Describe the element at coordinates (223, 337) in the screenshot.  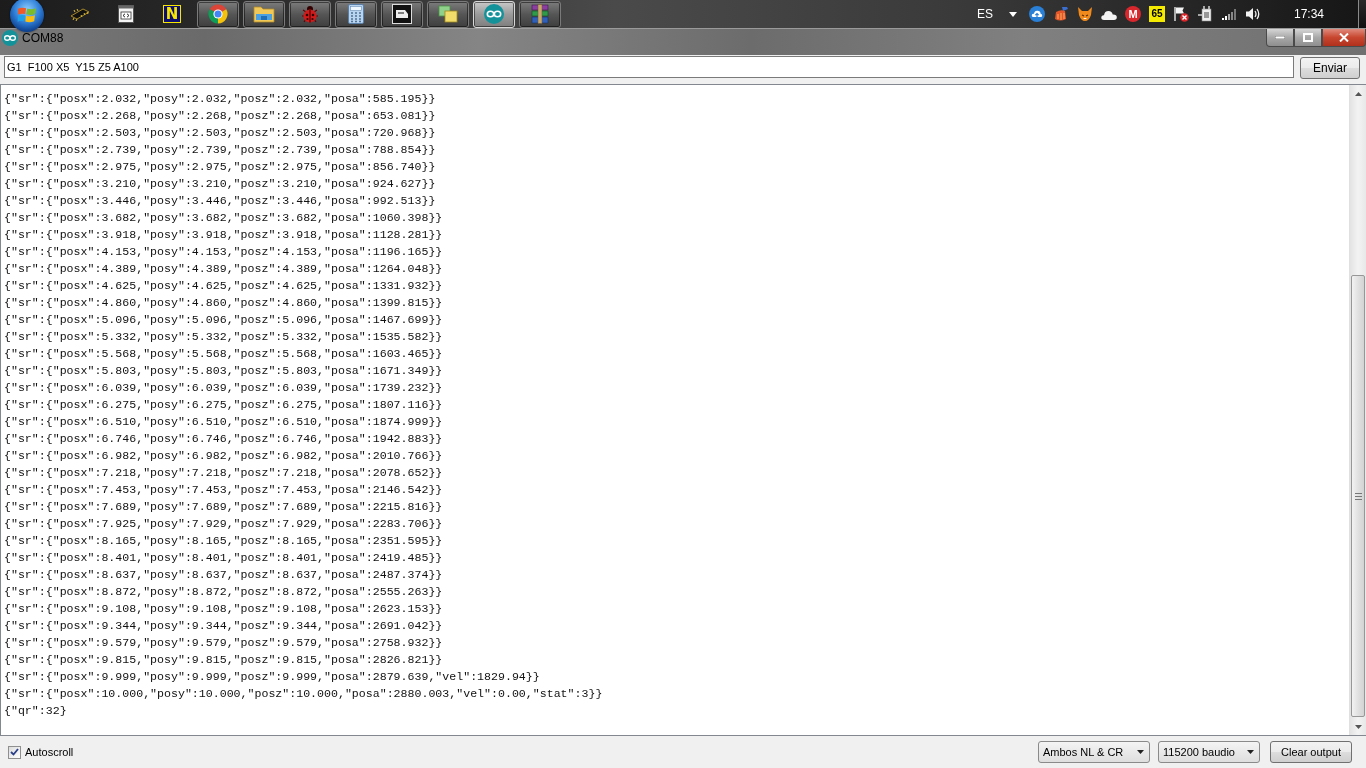
I see `output-line: {"sr":{"posx":5.332,"posy":5.332,"posz":5.332,"posa":1535.582}}` at that location.